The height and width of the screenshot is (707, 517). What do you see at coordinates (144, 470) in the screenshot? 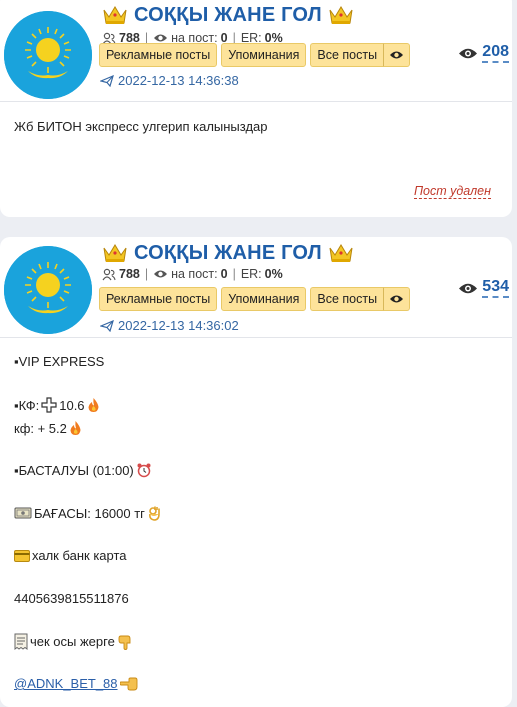
I see `alarm-clock-icon` at bounding box center [144, 470].